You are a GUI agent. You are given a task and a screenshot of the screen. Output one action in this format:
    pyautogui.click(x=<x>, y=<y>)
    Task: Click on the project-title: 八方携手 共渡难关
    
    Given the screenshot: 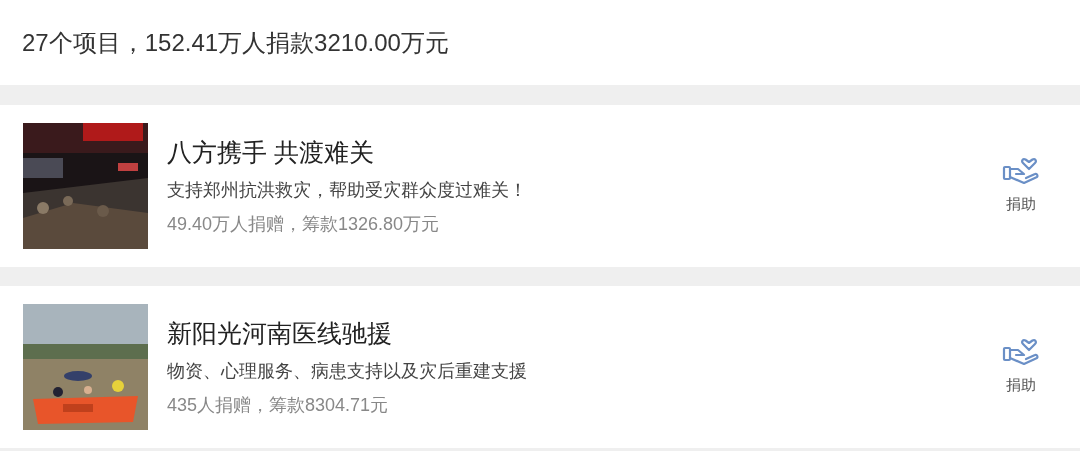 What is the action you would take?
    pyautogui.click(x=271, y=152)
    